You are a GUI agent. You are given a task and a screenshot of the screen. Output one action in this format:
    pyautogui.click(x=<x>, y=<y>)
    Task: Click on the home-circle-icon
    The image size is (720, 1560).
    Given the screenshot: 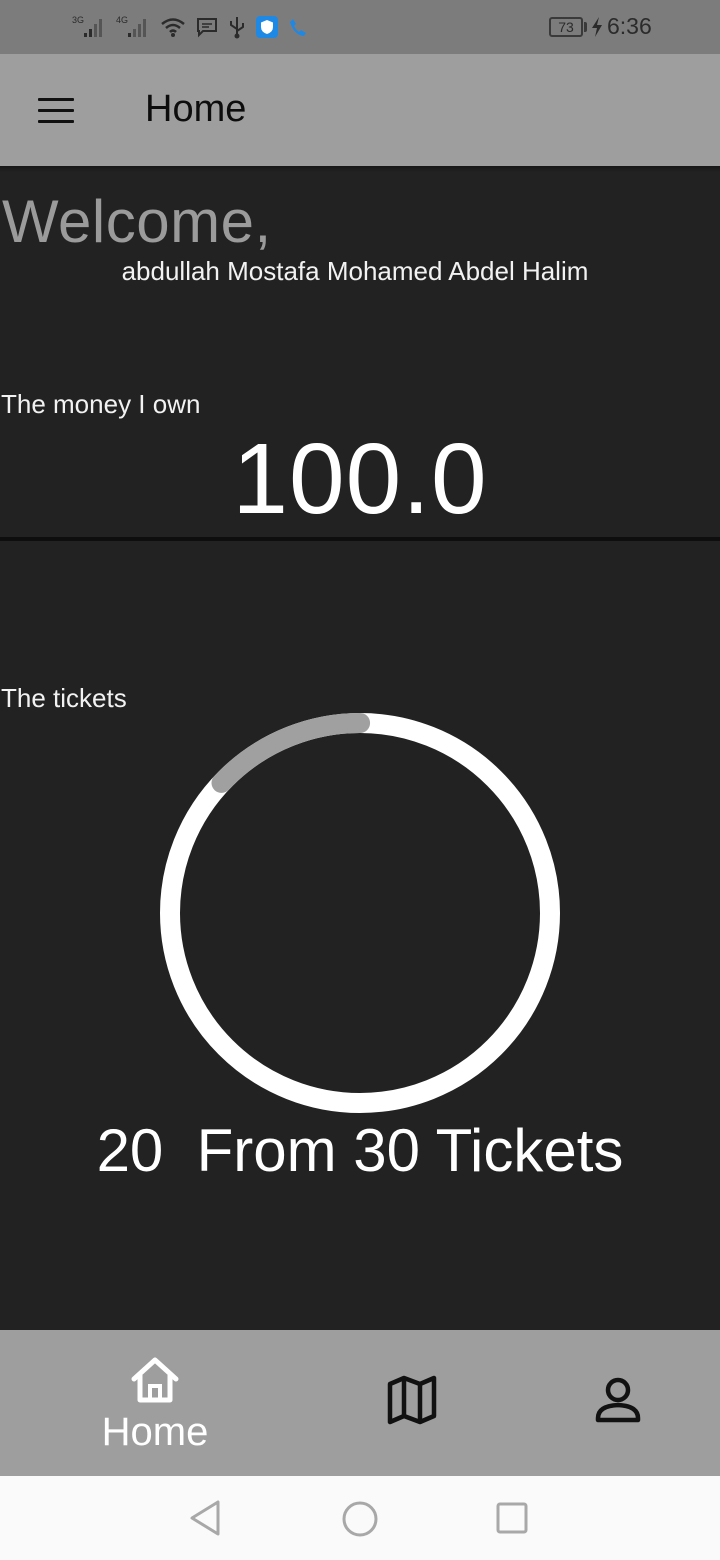 What is the action you would take?
    pyautogui.click(x=360, y=1521)
    